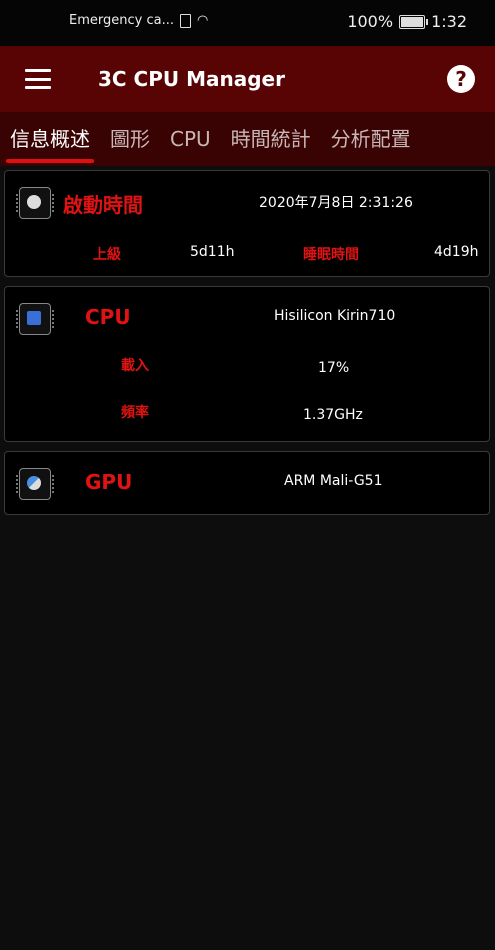 The width and height of the screenshot is (495, 950). What do you see at coordinates (271, 139) in the screenshot?
I see `tab-time-stats: 時間統計` at bounding box center [271, 139].